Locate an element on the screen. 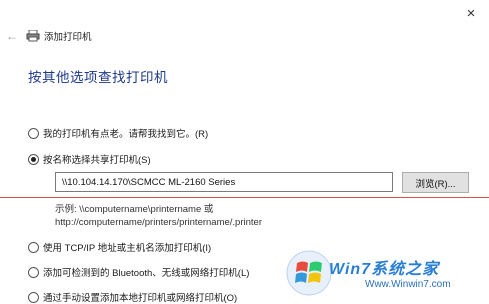  option-old-printer: 我的打印机有点老。请帮我找到它。(R) is located at coordinates (118, 133).